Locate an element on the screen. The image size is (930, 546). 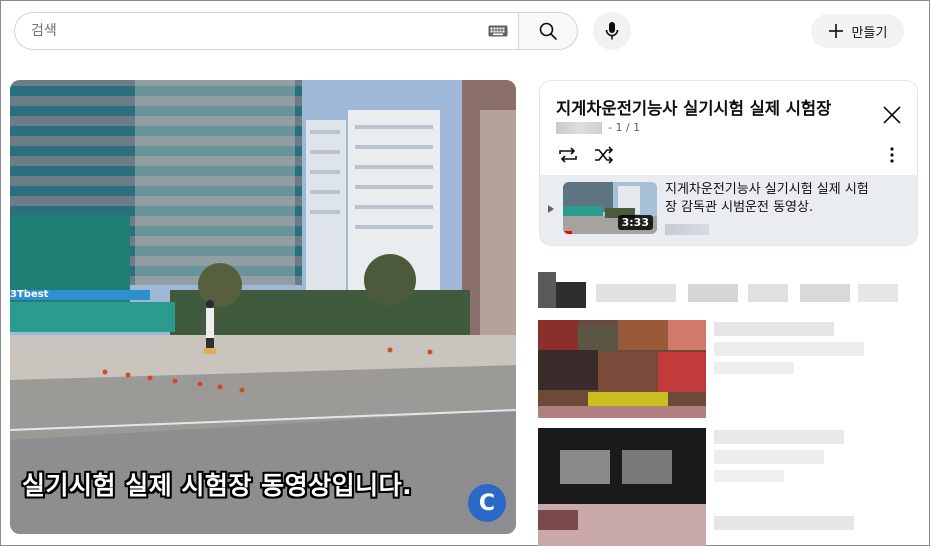
playlist-item-thumbnail: 3:33 is located at coordinates (610, 208).